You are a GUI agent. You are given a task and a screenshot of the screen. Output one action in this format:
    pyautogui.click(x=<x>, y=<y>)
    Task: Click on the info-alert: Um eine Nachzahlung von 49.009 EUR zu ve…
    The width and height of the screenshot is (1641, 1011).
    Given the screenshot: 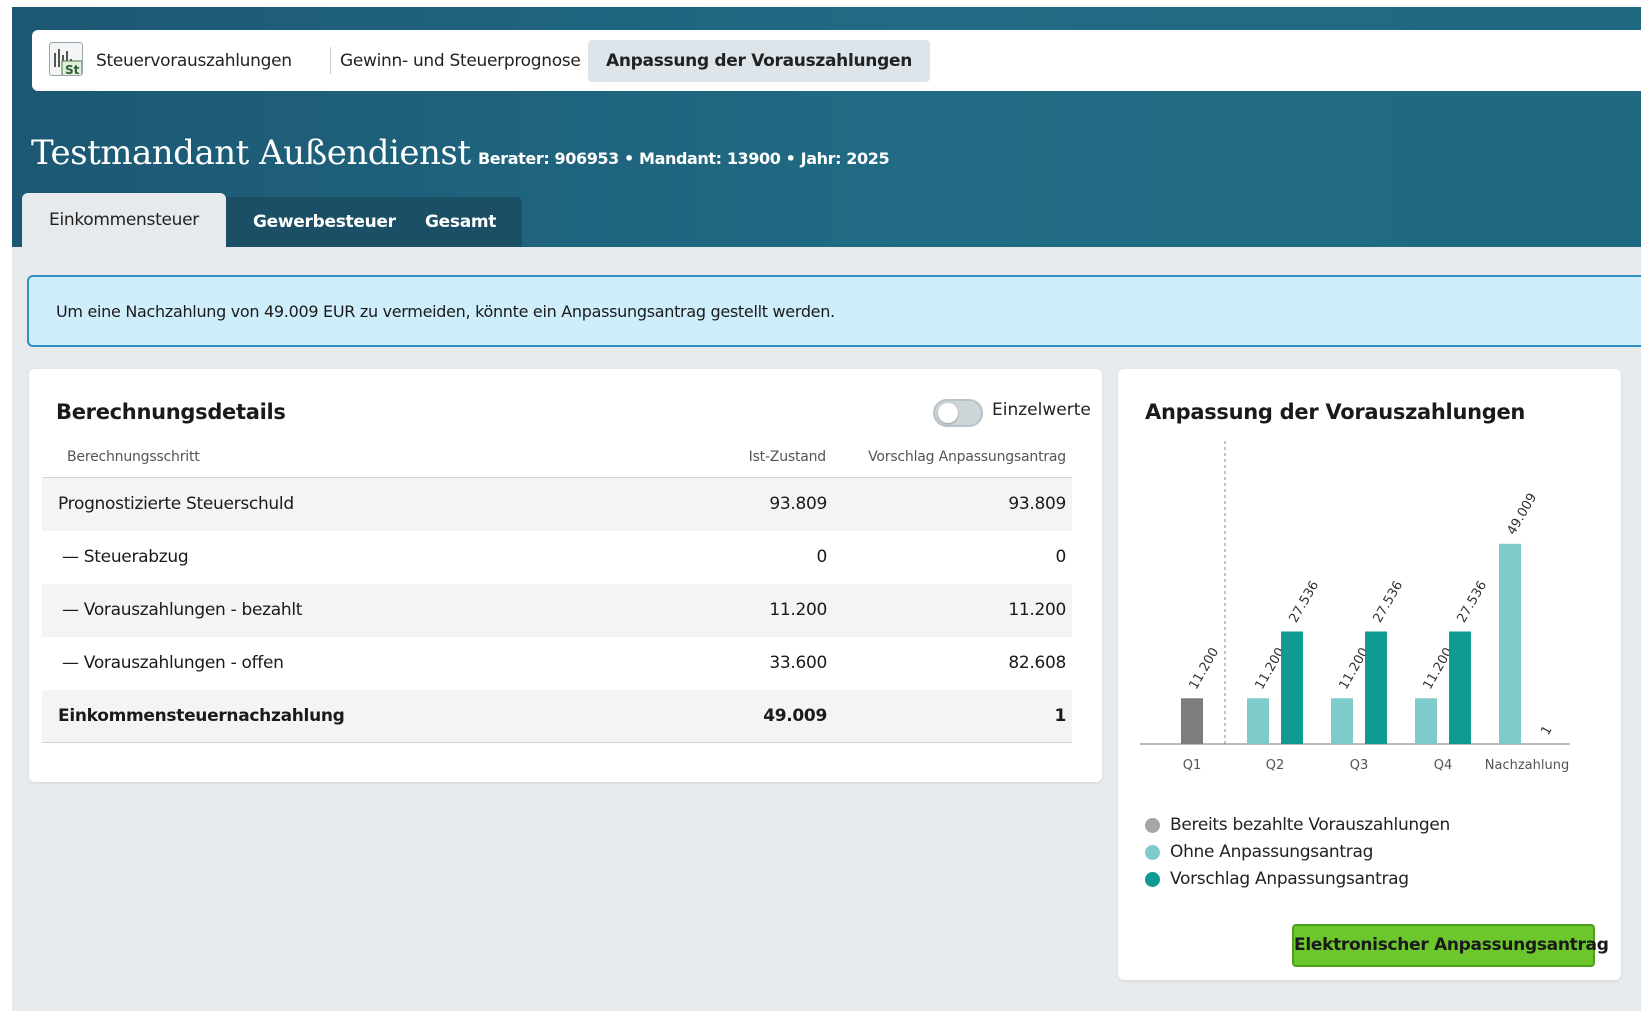 What is the action you would take?
    pyautogui.click(x=834, y=311)
    